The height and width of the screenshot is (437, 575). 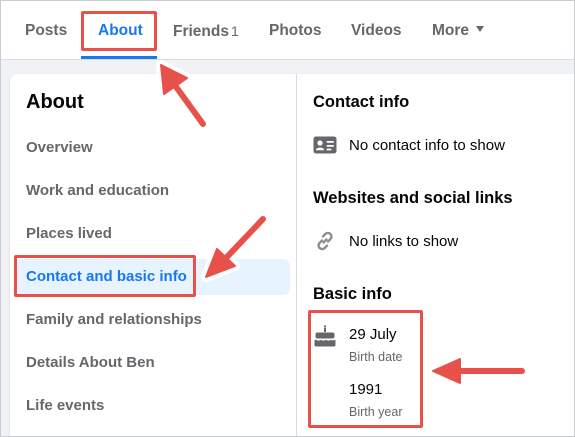 I want to click on sidebar-title: About, so click(x=55, y=102).